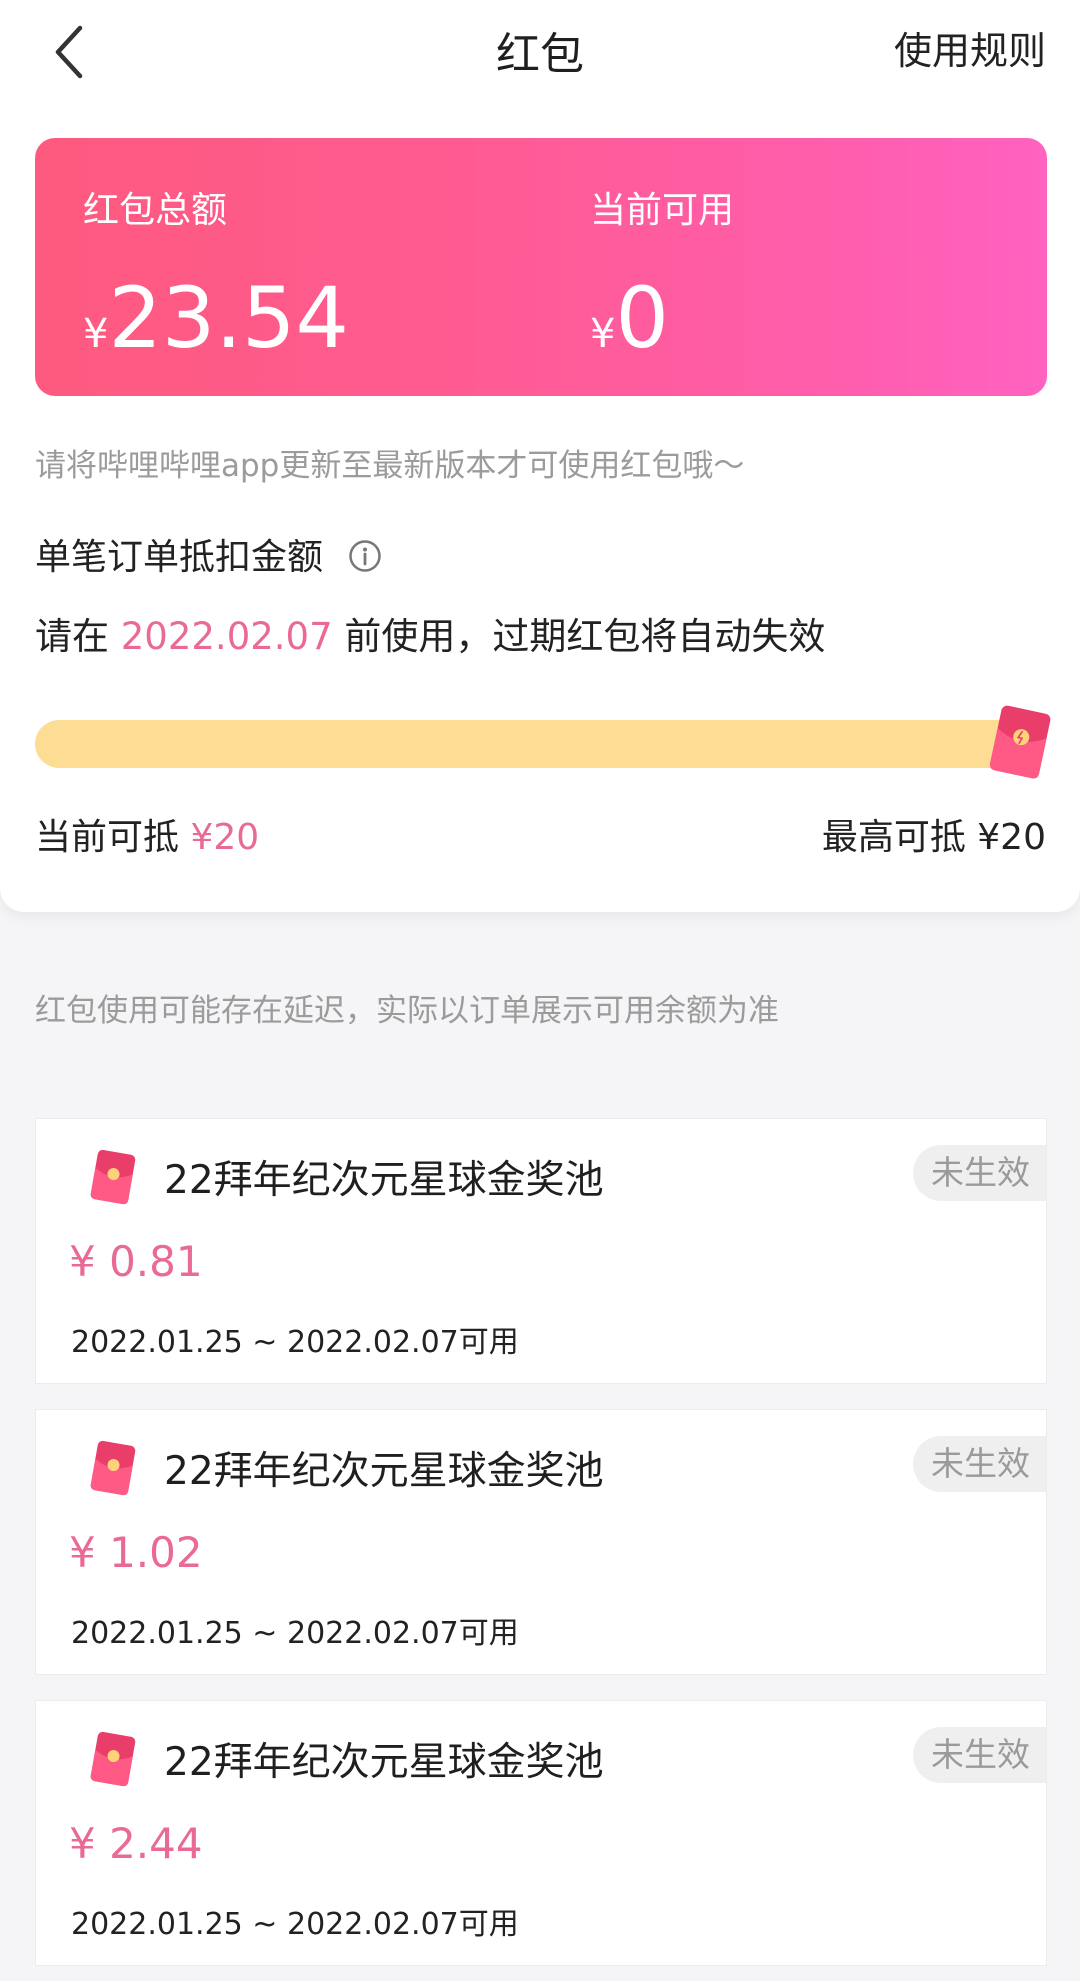 The image size is (1080, 1981). Describe the element at coordinates (136, 1552) in the screenshot. I see `packet-amount: ¥ 1.02` at that location.